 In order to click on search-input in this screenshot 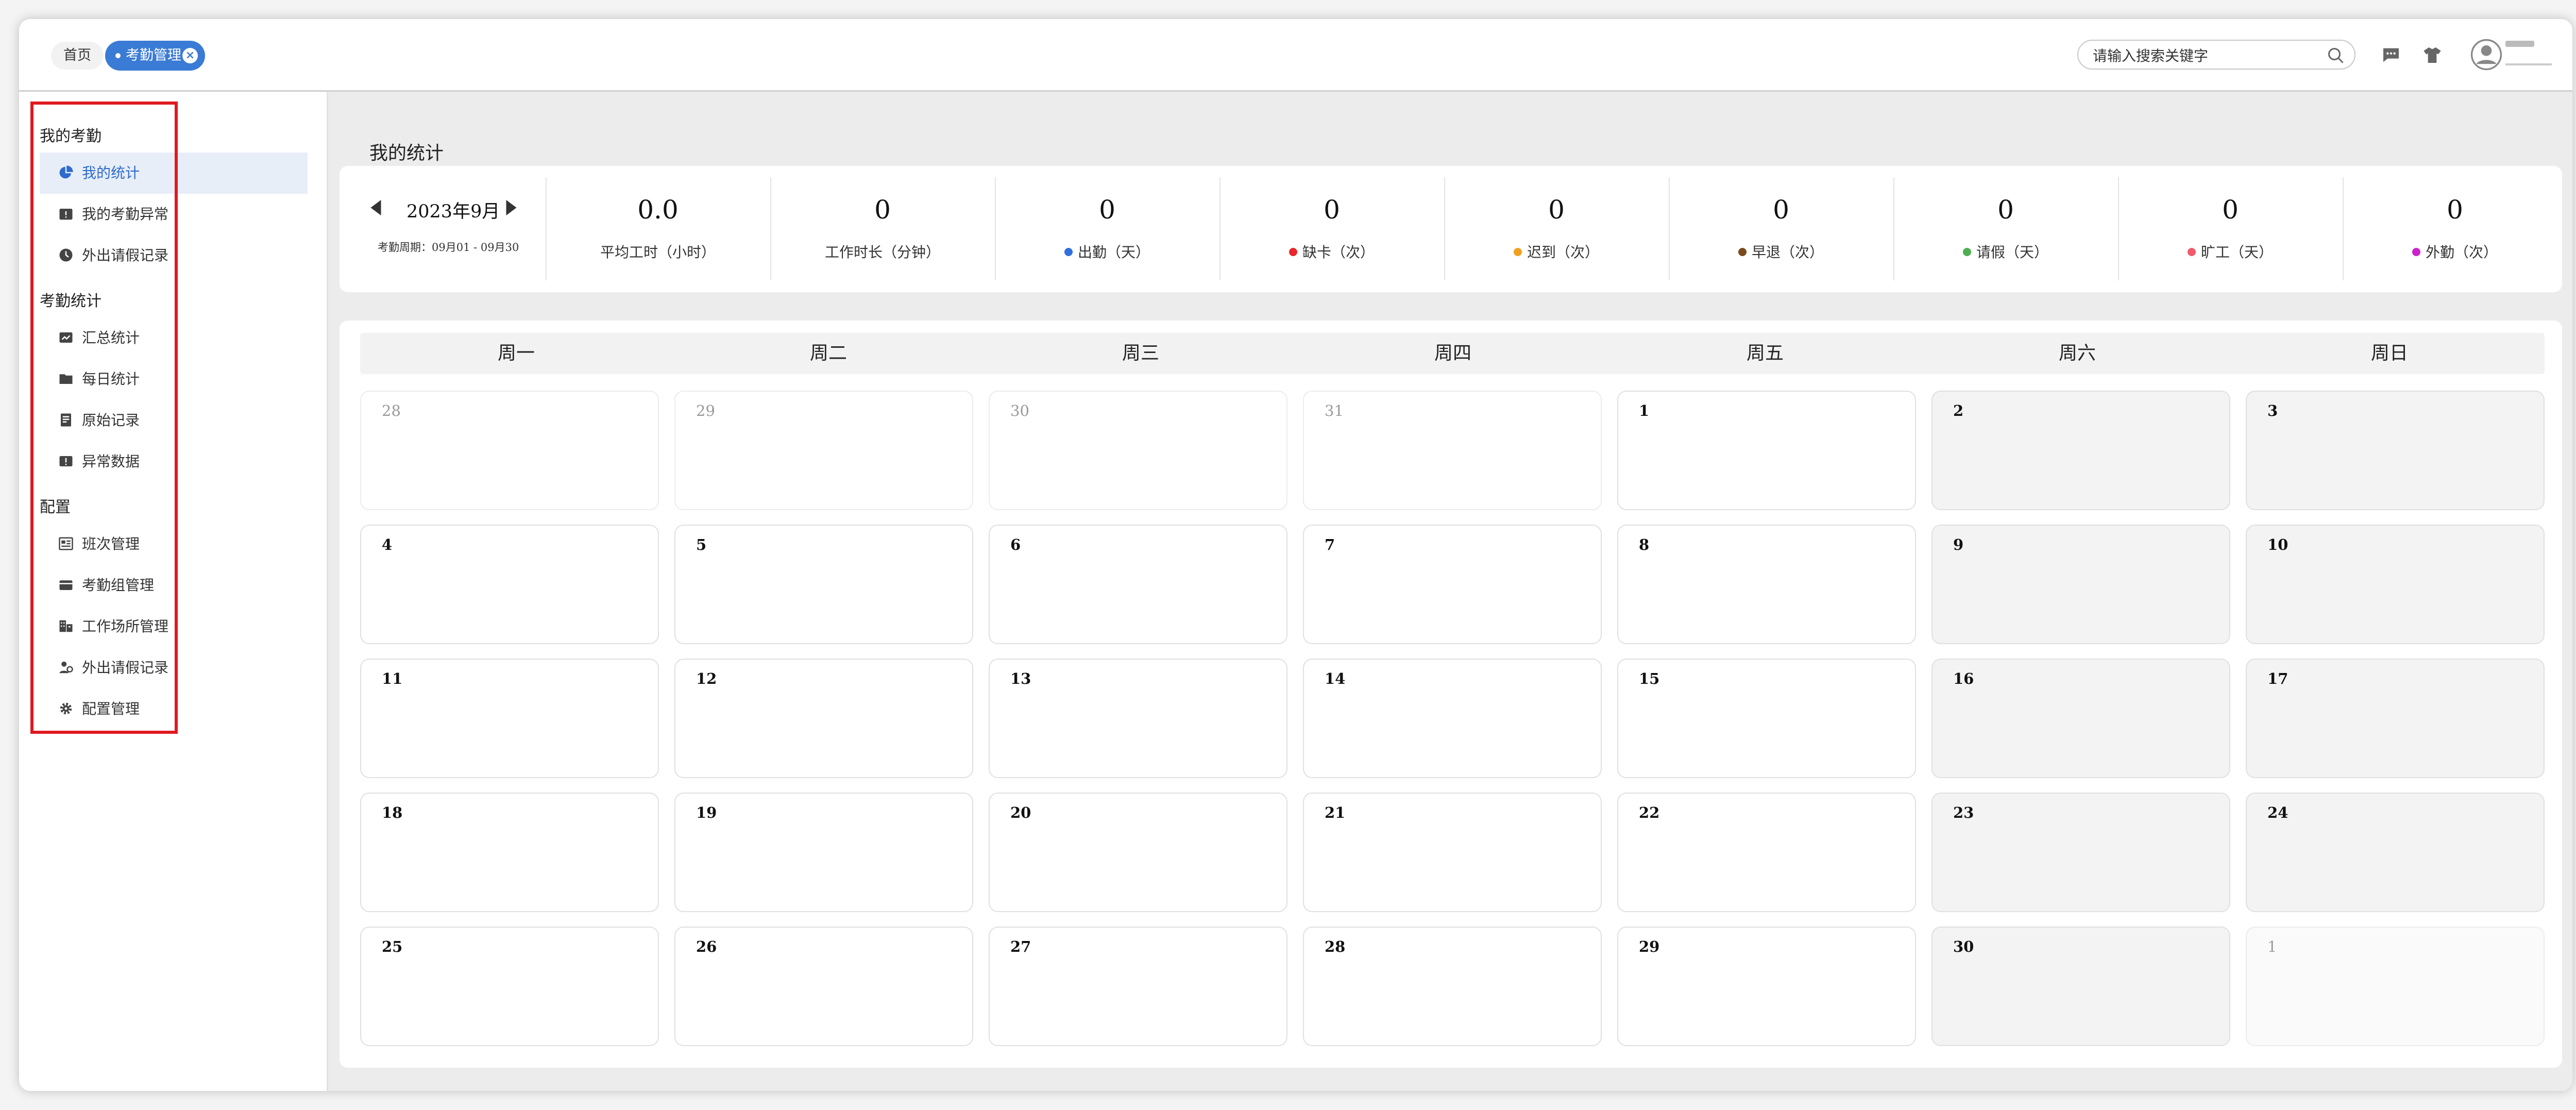, I will do `click(2204, 55)`.